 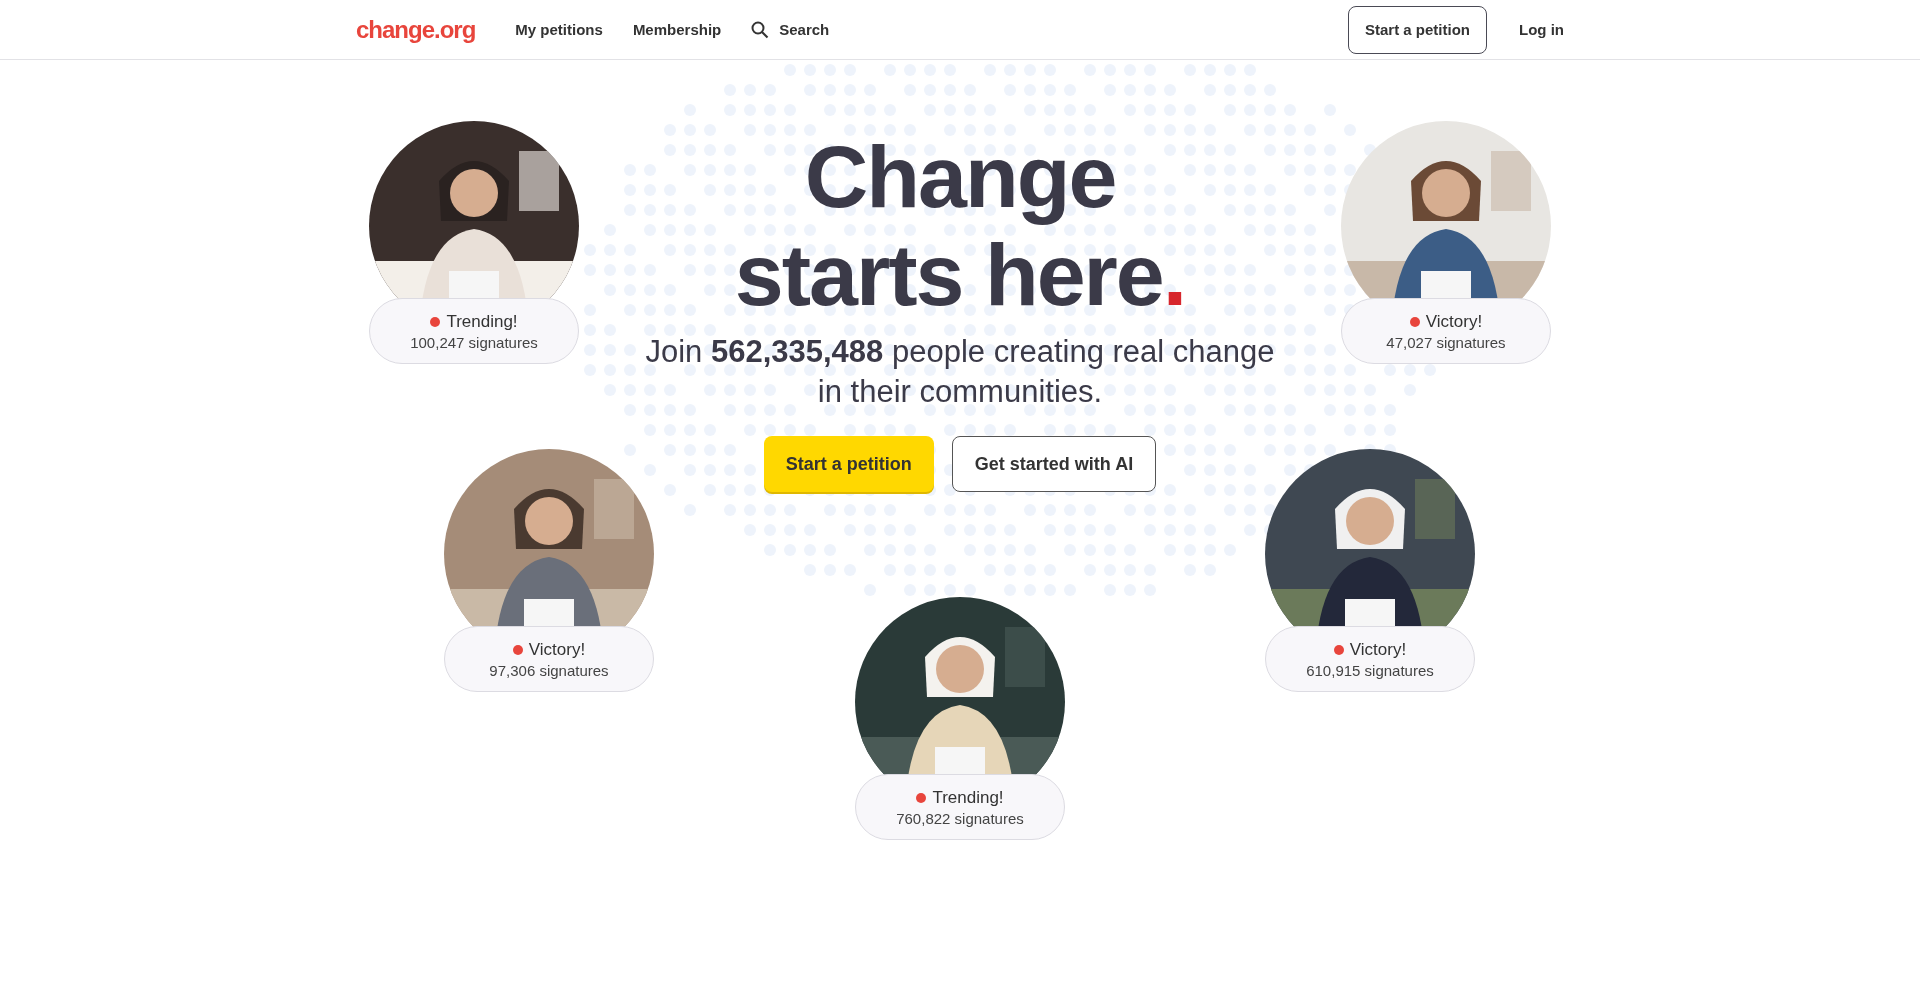 I want to click on search-icon, so click(x=760, y=29).